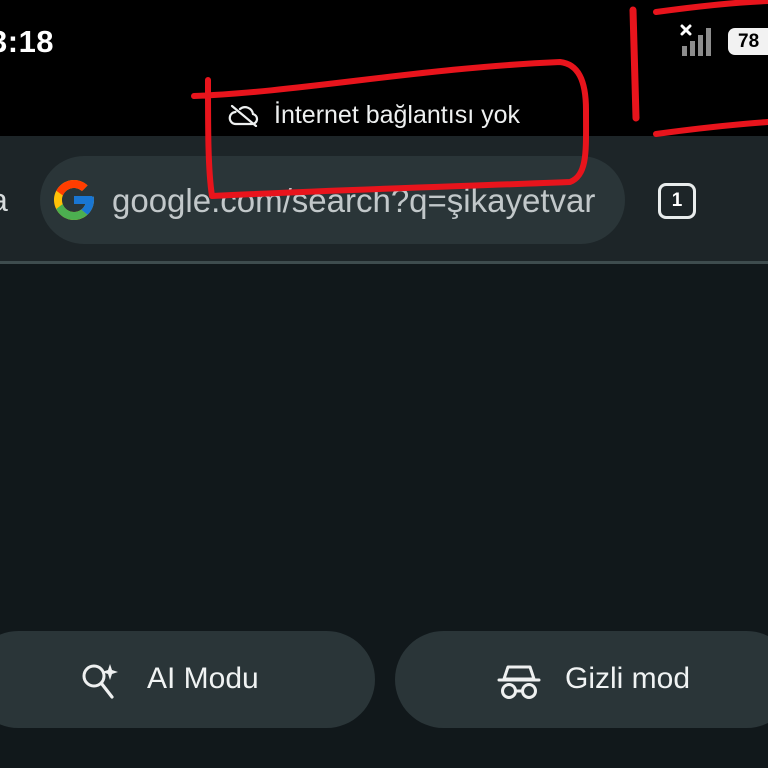 Image resolution: width=768 pixels, height=768 pixels. Describe the element at coordinates (628, 678) in the screenshot. I see `incognito-label: Gizli mod` at that location.